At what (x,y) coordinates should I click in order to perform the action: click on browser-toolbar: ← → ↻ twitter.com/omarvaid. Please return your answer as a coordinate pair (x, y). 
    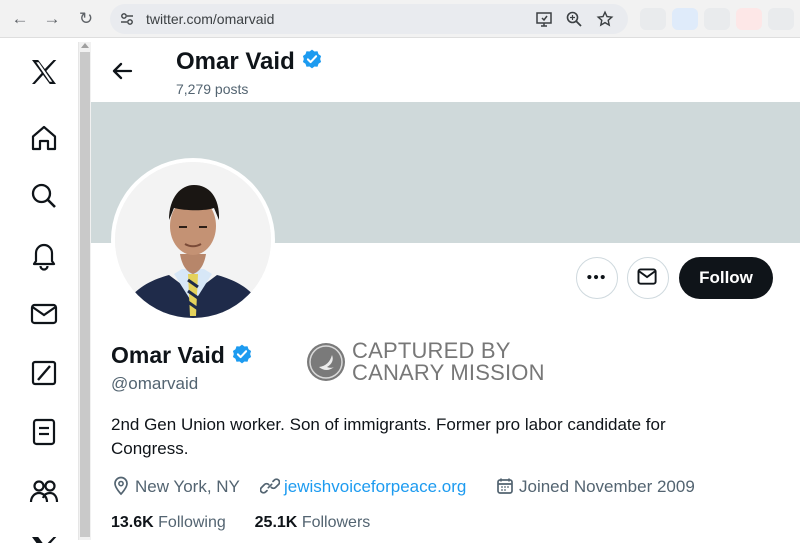
    Looking at the image, I should click on (400, 19).